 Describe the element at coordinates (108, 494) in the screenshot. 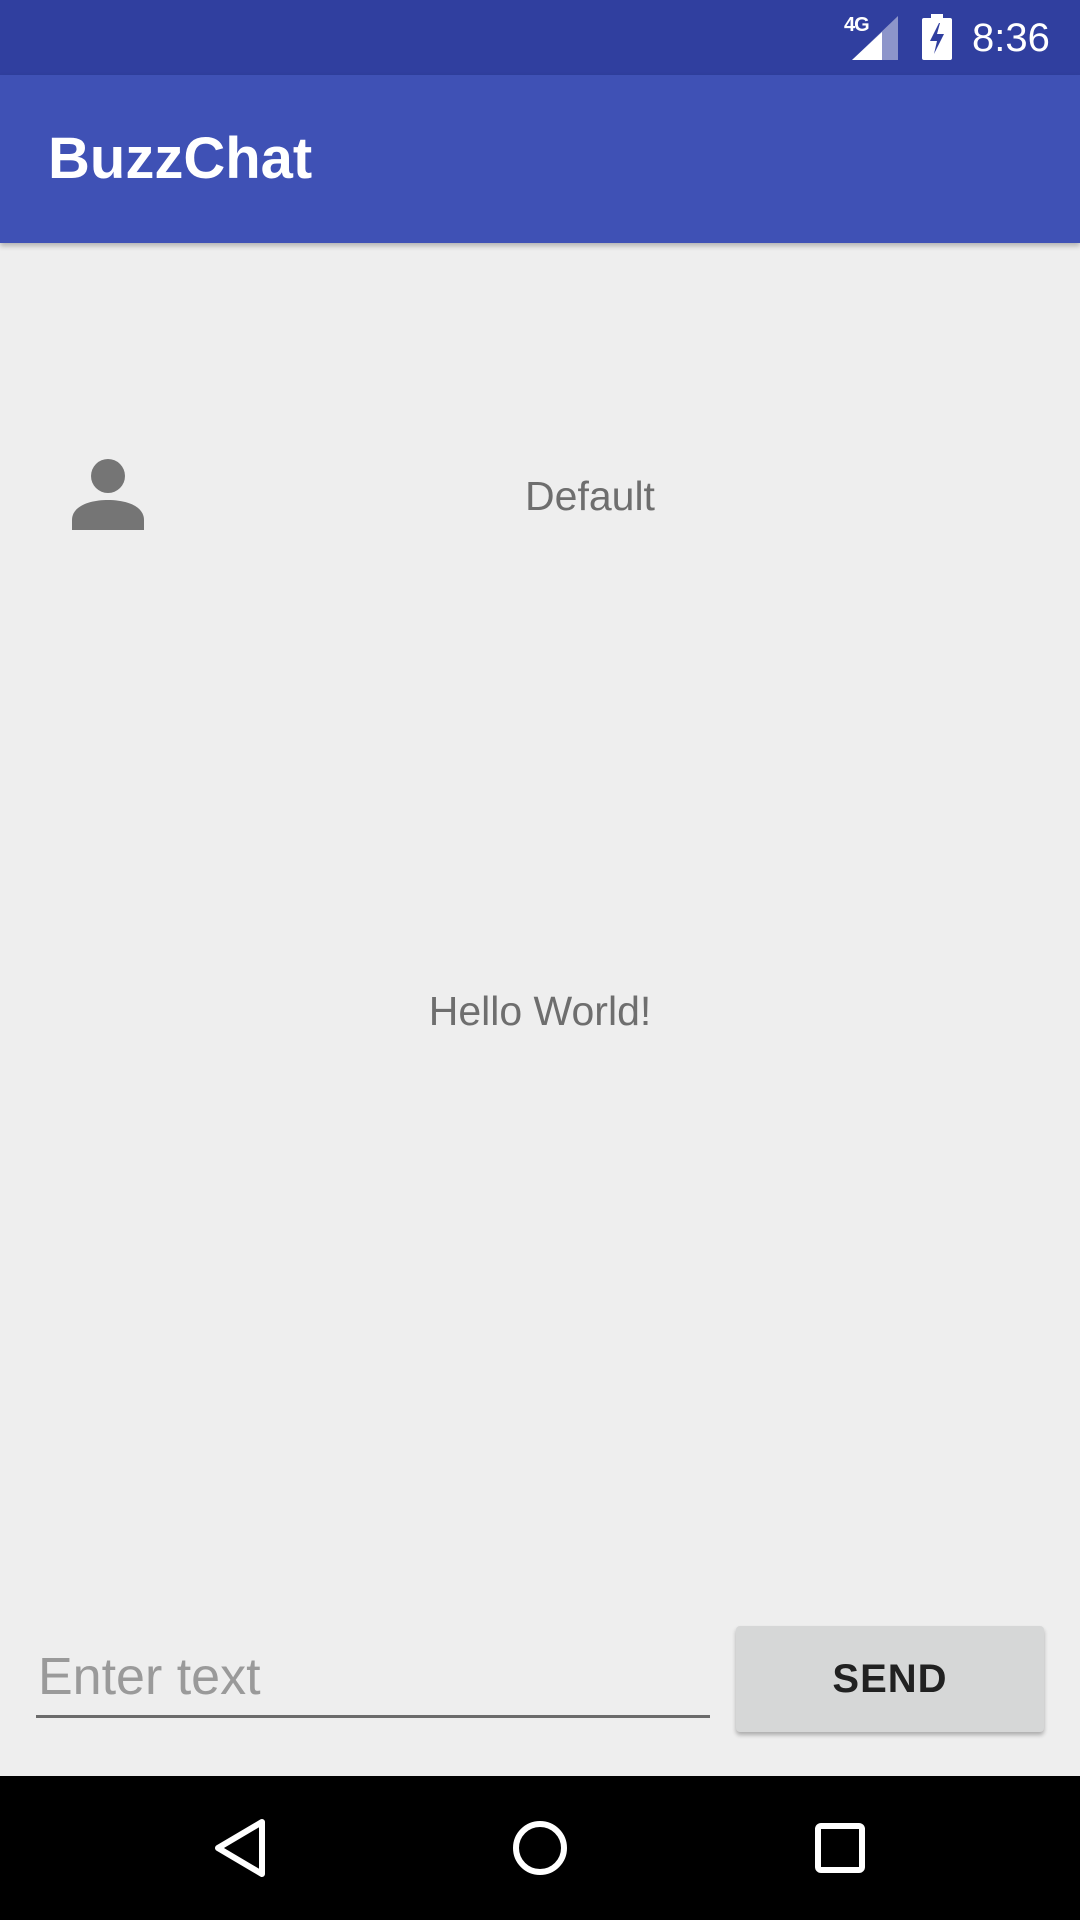

I see `person-icon` at that location.